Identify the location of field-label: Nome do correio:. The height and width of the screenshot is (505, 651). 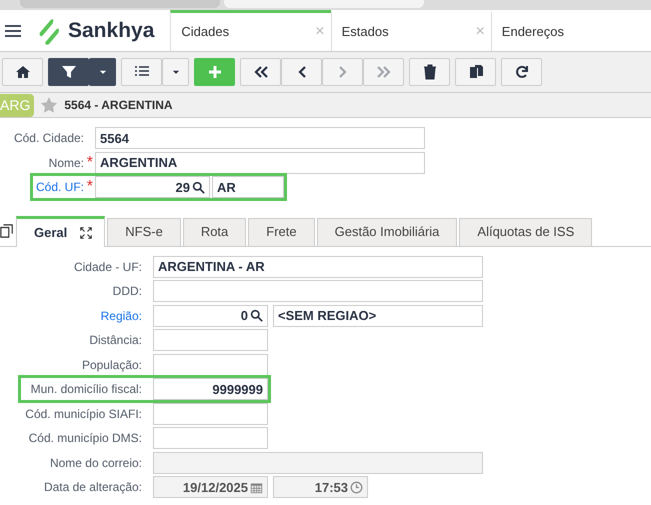
(96, 463).